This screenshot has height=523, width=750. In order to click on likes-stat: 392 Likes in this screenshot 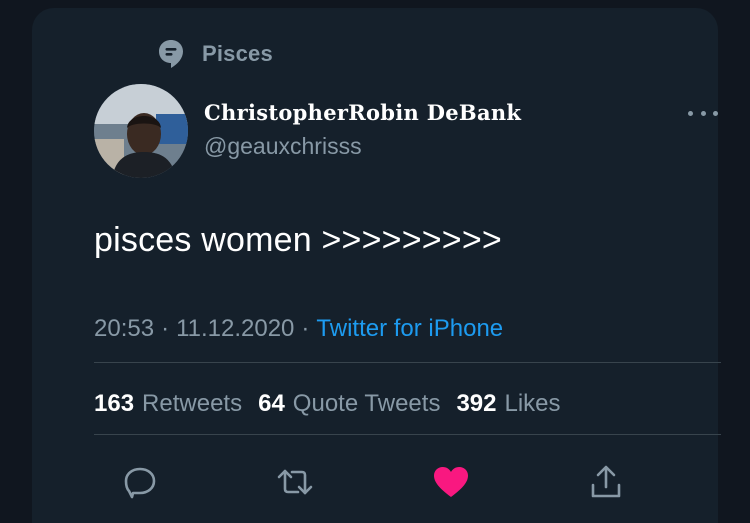, I will do `click(508, 404)`.